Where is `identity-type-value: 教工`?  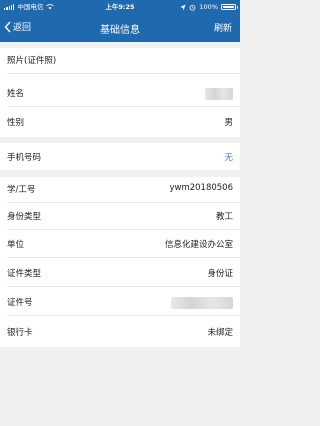 identity-type-value: 教工 is located at coordinates (224, 217).